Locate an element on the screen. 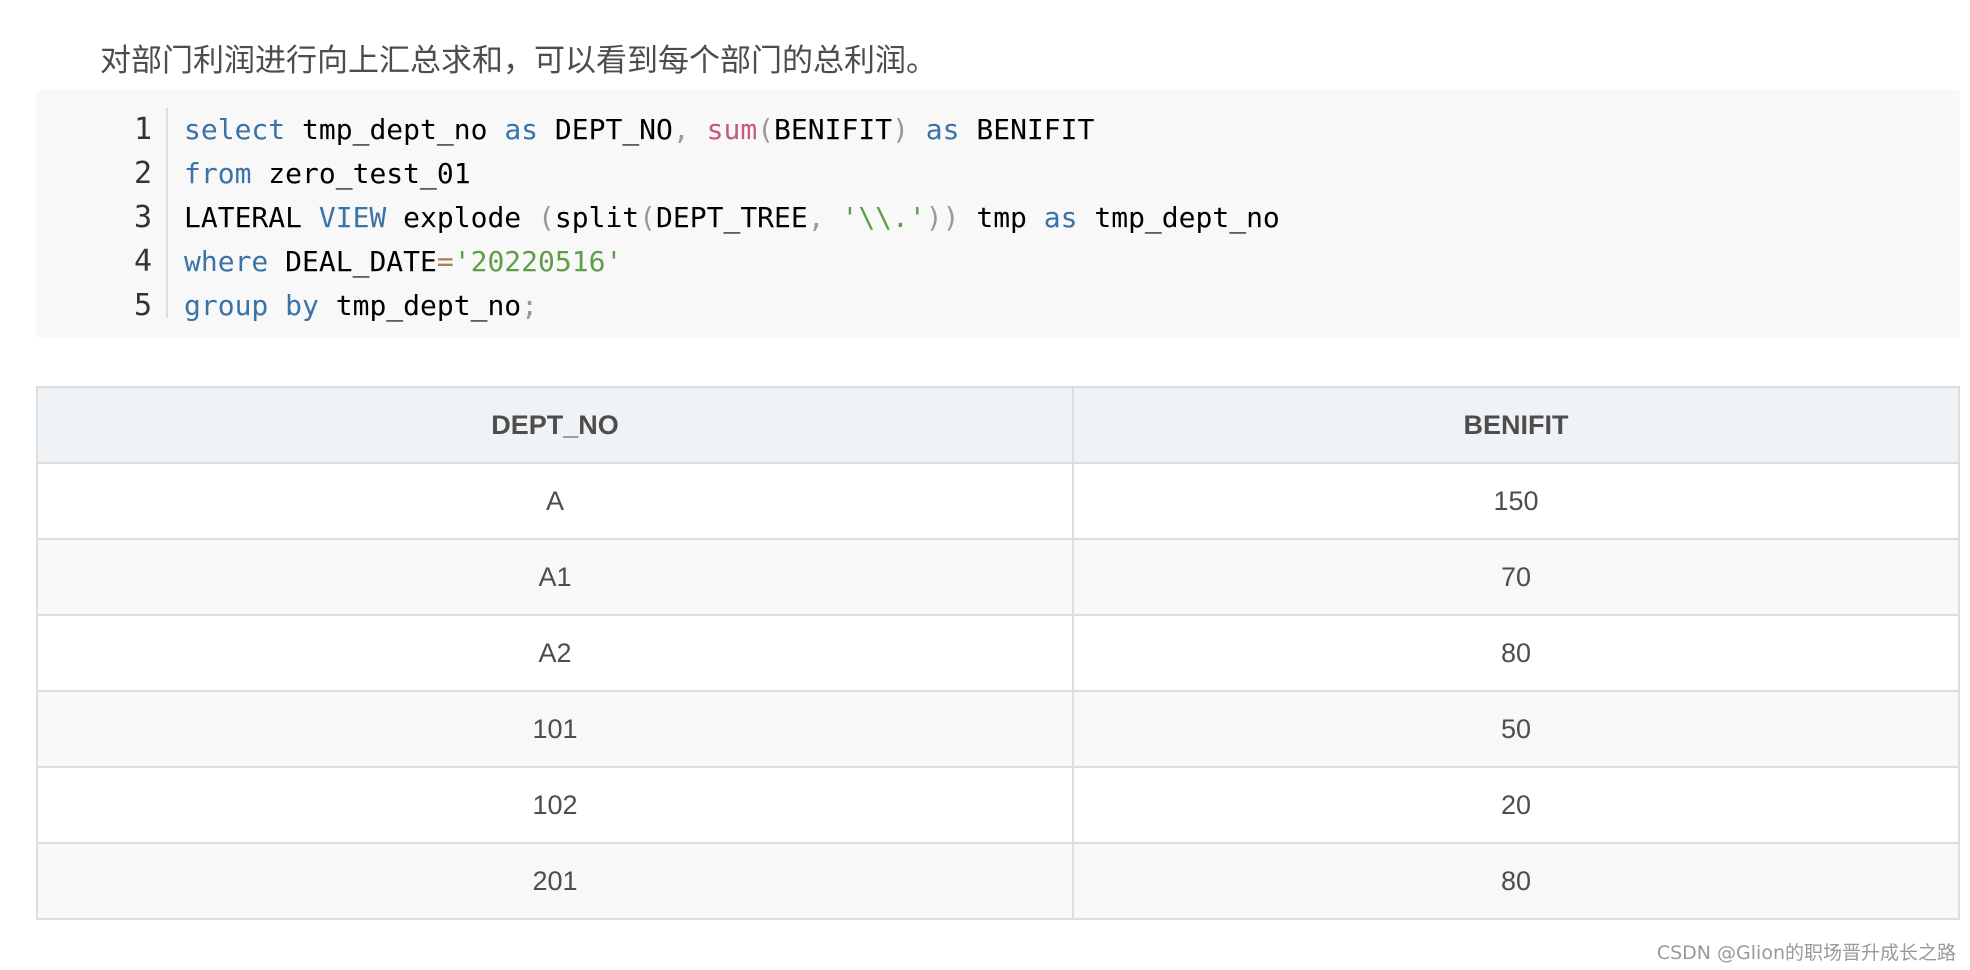  intro-paragraph: 对部门利润进行向上汇总求和，可以看到每个部门的总利润。 is located at coordinates (518, 61).